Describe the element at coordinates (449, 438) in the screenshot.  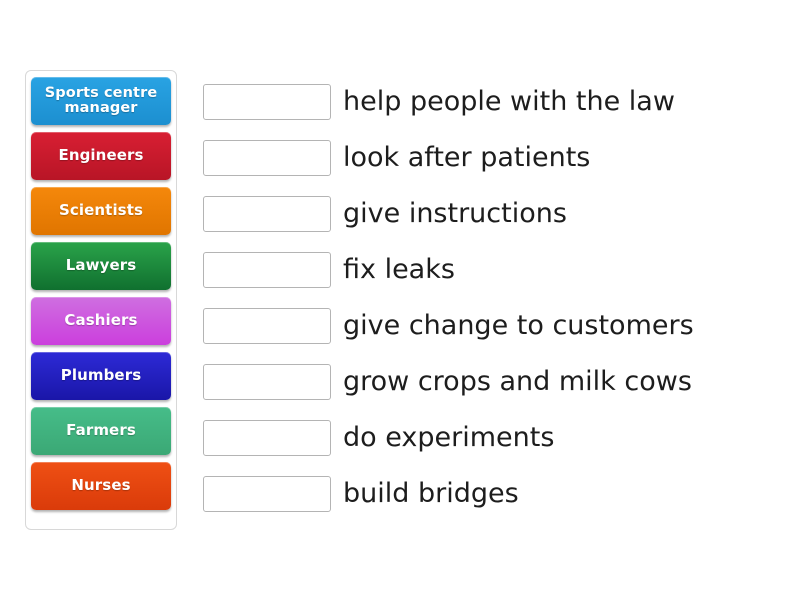
I see `answer-text: do experiments` at that location.